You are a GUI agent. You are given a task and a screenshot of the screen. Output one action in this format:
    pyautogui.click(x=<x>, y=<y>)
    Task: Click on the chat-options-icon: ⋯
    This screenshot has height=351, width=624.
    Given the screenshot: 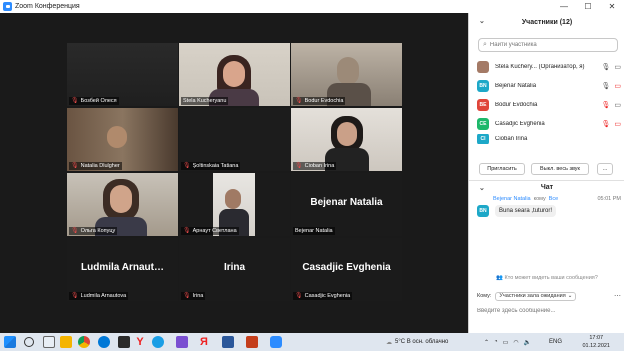 What is the action you would take?
    pyautogui.click(x=617, y=296)
    